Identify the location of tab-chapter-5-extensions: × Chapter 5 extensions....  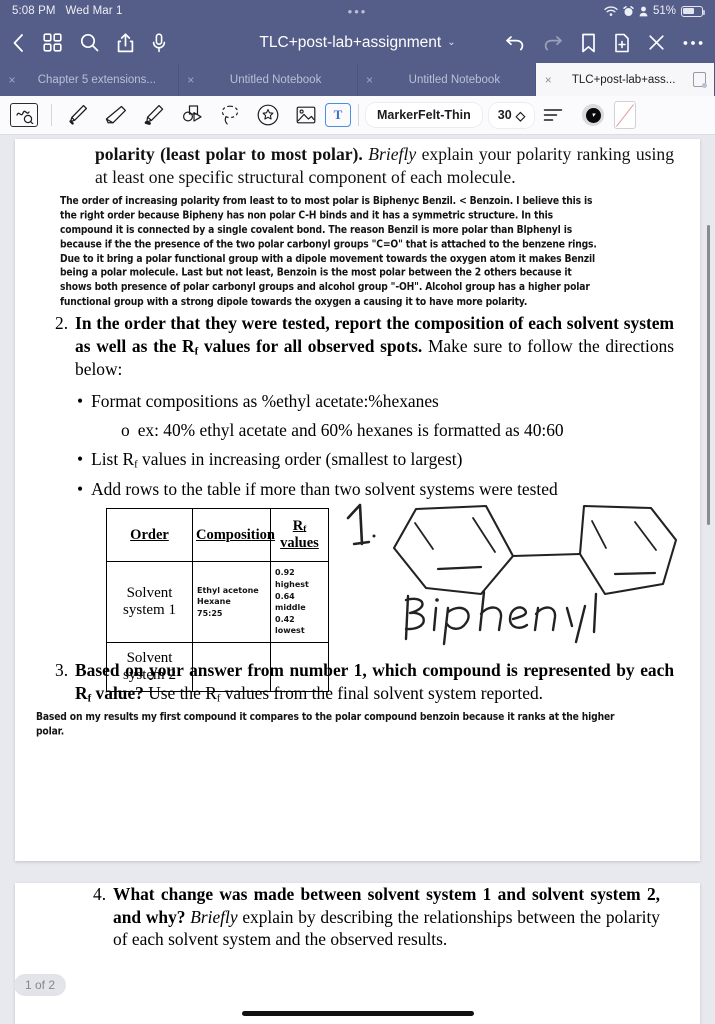
(89, 79).